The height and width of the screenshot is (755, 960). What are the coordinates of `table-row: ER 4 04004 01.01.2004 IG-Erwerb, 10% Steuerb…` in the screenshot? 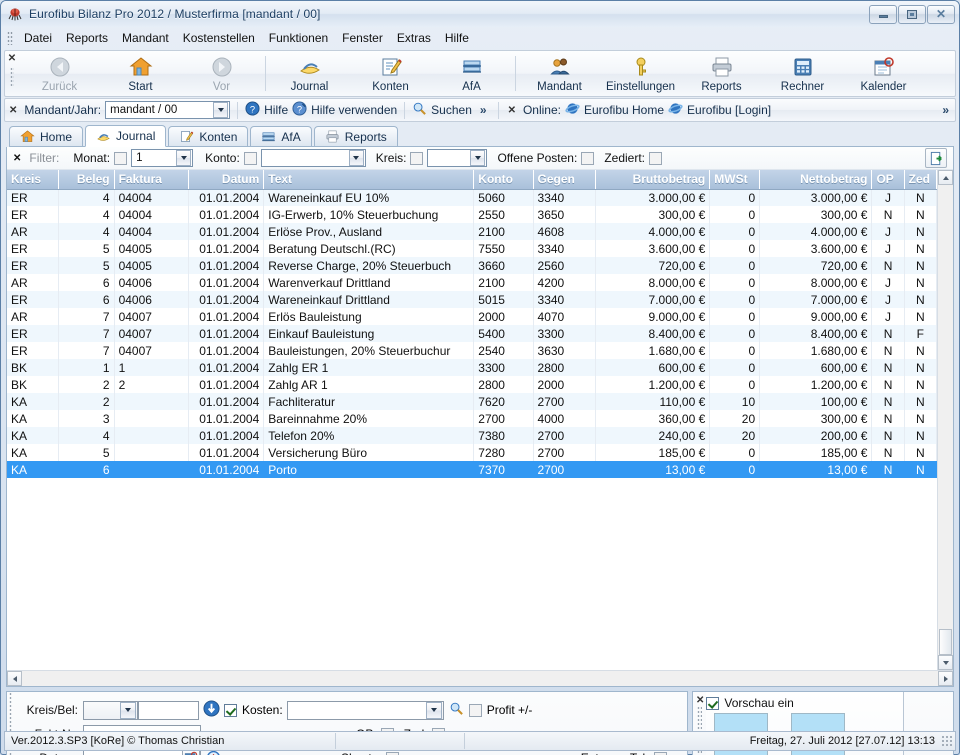 It's located at (472, 214).